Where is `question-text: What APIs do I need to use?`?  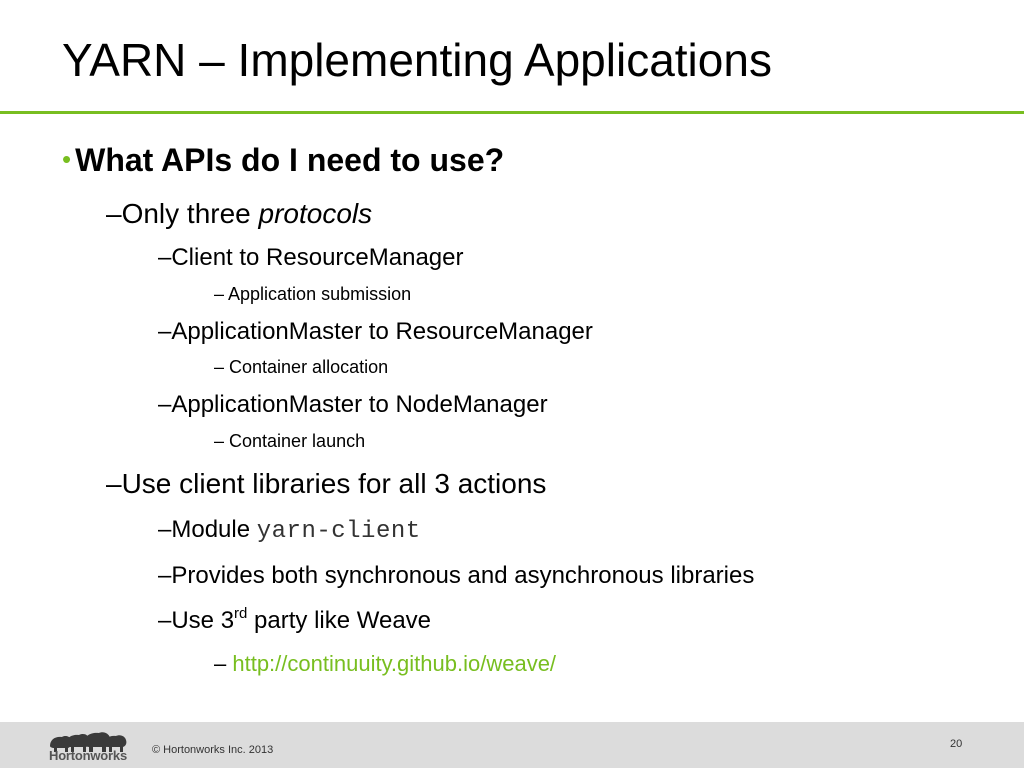
question-text: What APIs do I need to use? is located at coordinates (290, 160).